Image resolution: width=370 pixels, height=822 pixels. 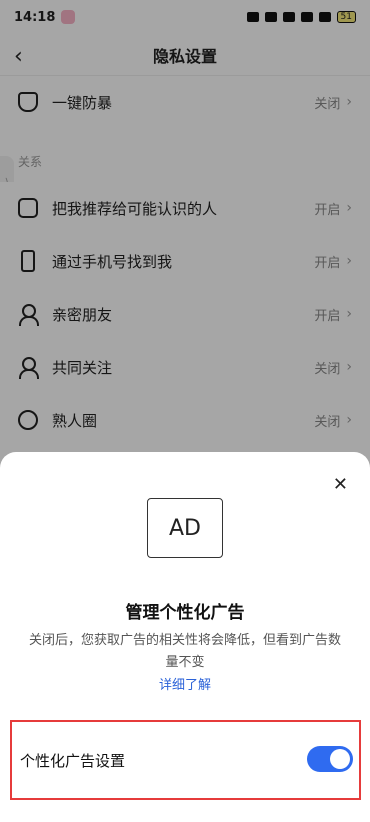 What do you see at coordinates (340, 759) in the screenshot?
I see `toggle-knob` at bounding box center [340, 759].